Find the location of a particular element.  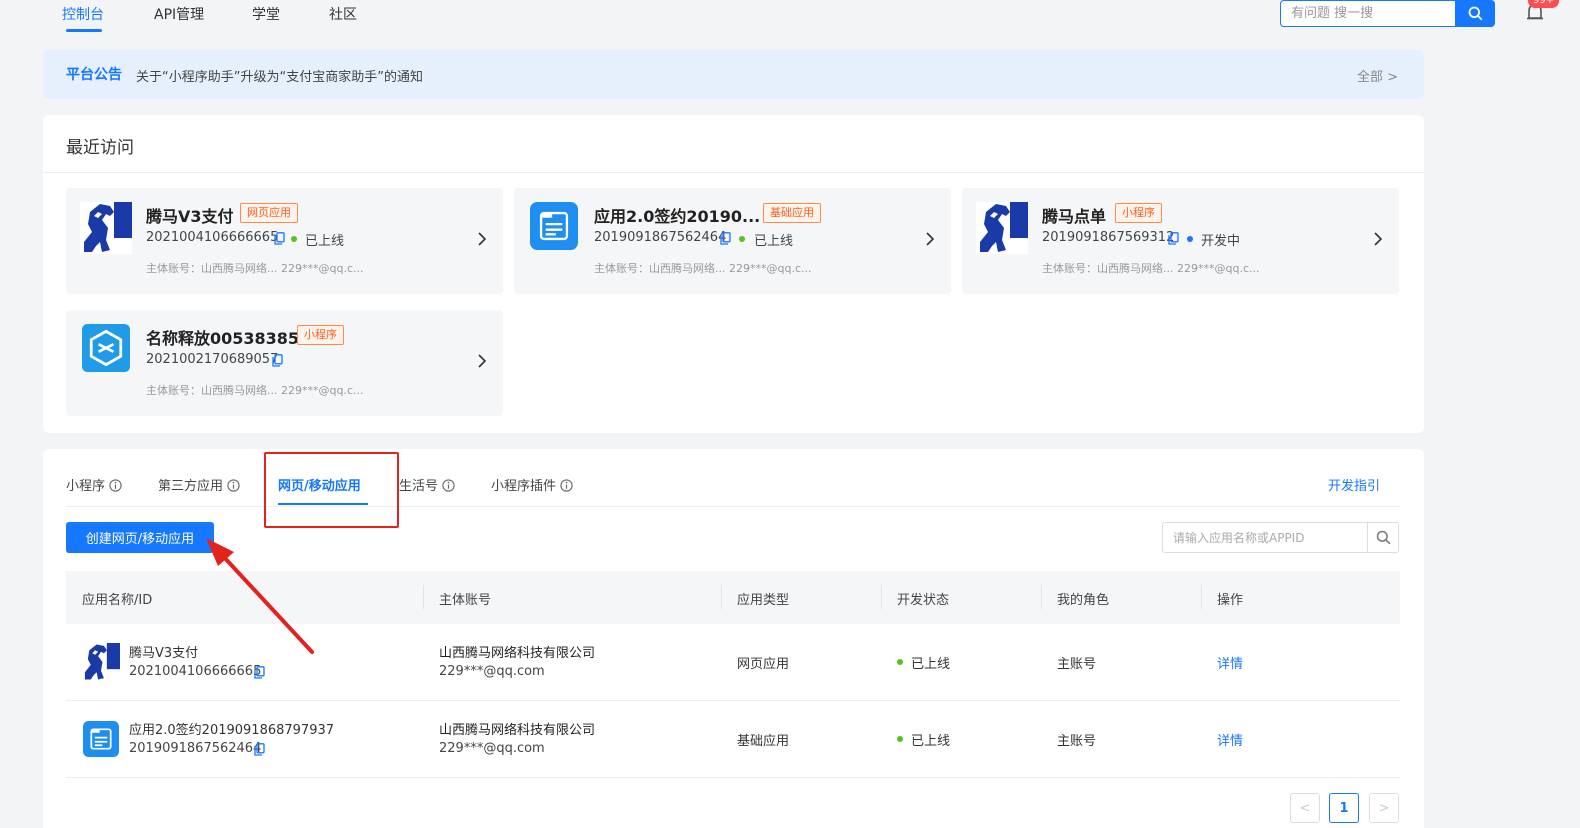

dev-status: 已上线 is located at coordinates (931, 664).